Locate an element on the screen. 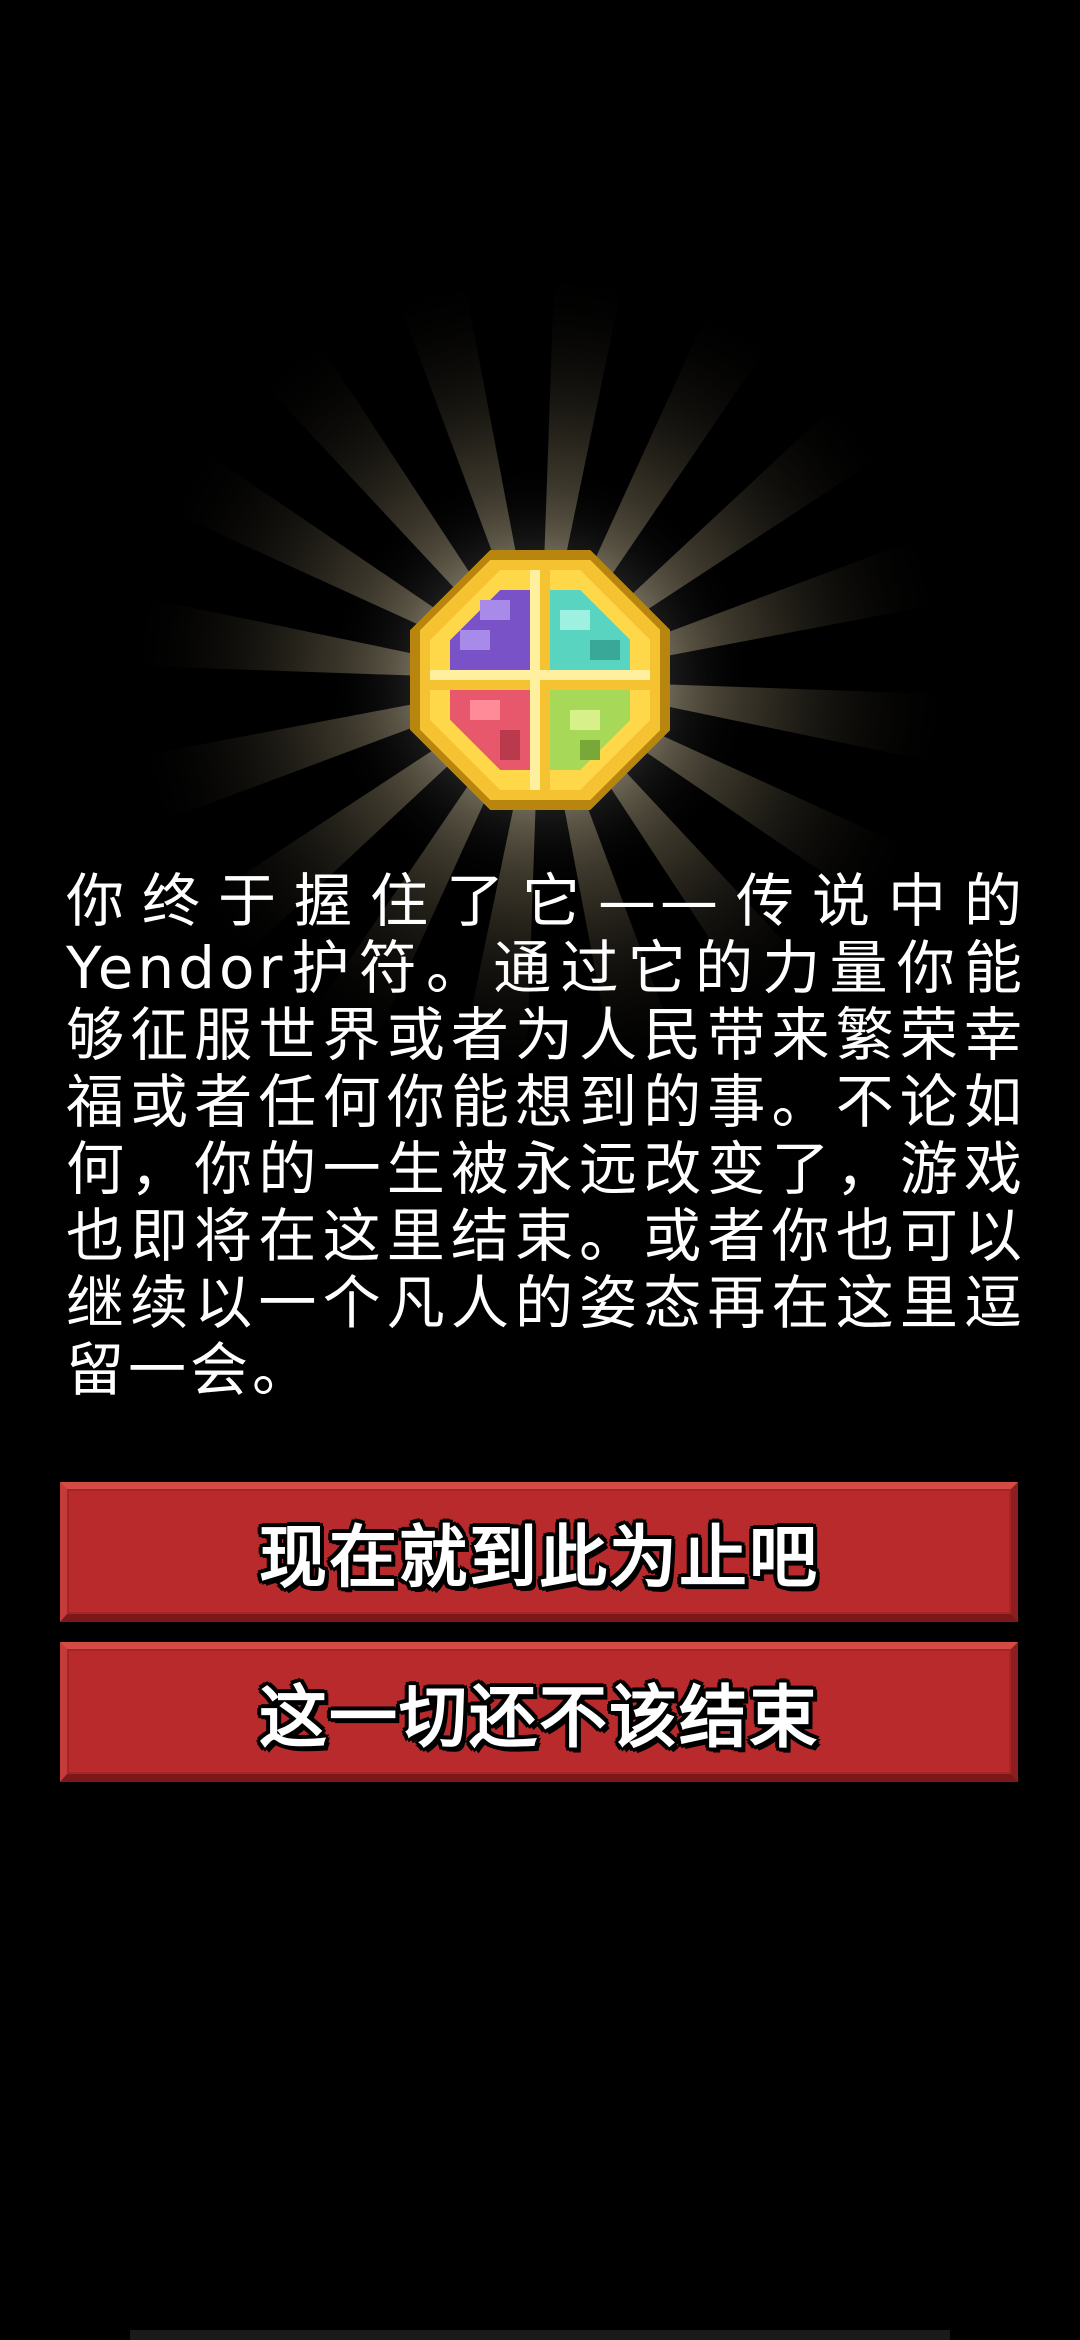 The width and height of the screenshot is (1080, 2340). end-game-button: 现在就到此为止吧 is located at coordinates (539, 1552).